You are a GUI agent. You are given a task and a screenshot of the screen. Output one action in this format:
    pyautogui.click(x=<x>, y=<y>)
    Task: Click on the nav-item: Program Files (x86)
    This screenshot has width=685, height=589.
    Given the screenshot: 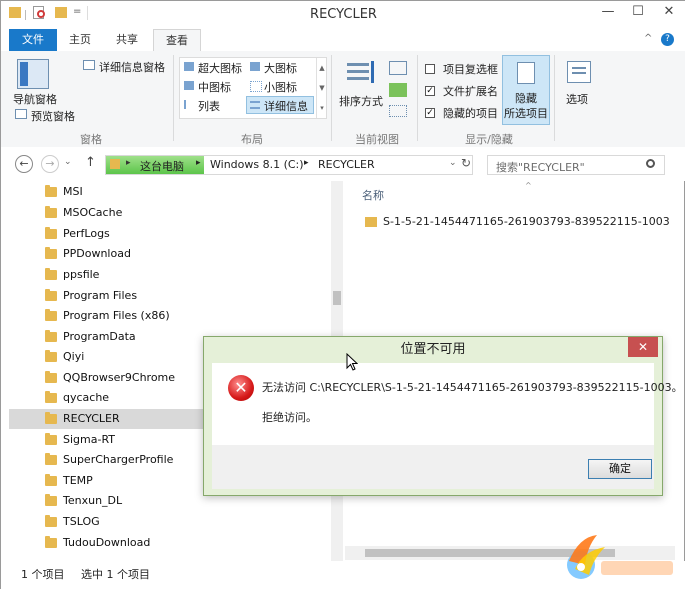 What is the action you would take?
    pyautogui.click(x=176, y=316)
    